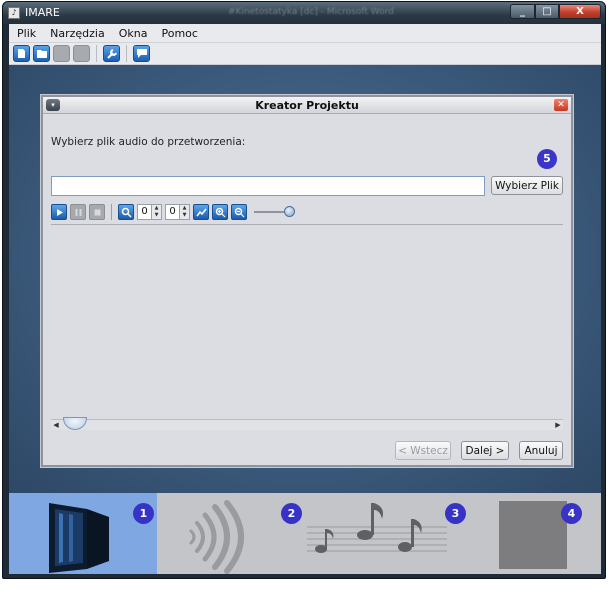 The image size is (609, 607). What do you see at coordinates (56, 425) in the screenshot?
I see `scroll-left-icon: ◀` at bounding box center [56, 425].